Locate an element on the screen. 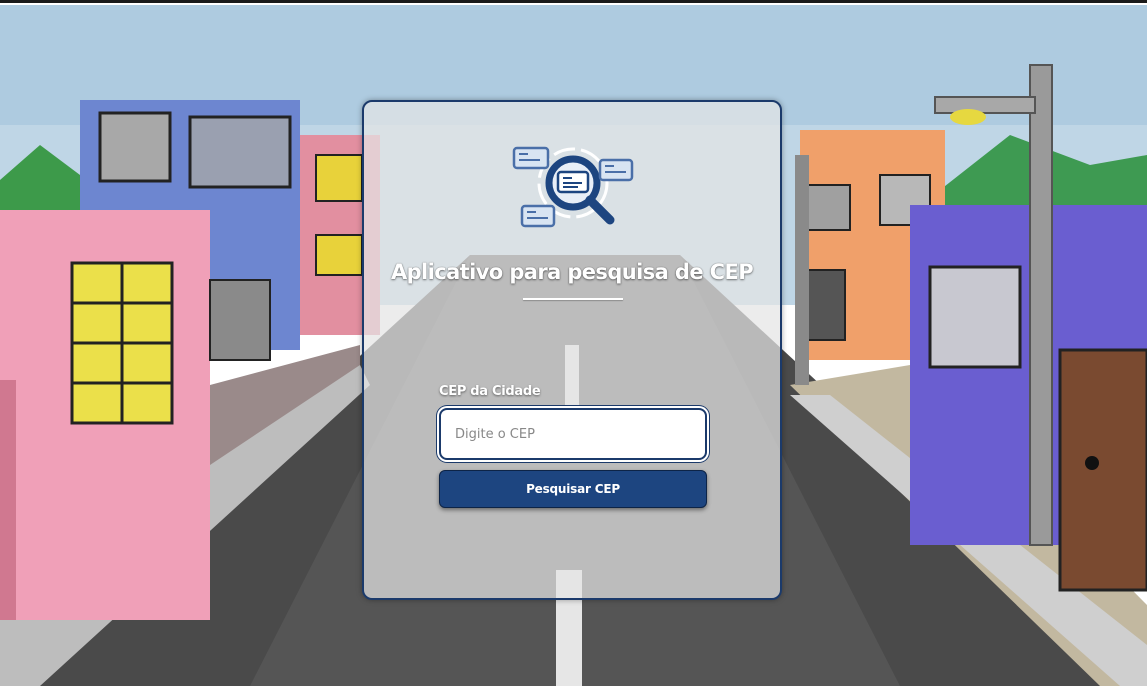 The height and width of the screenshot is (686, 1147). title-underline is located at coordinates (573, 299).